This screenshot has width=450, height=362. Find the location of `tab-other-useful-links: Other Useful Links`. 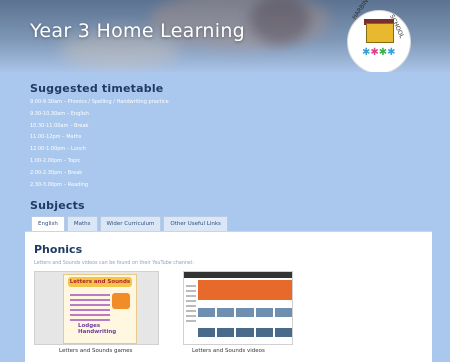

tab-other-useful-links: Other Useful Links is located at coordinates (195, 224).